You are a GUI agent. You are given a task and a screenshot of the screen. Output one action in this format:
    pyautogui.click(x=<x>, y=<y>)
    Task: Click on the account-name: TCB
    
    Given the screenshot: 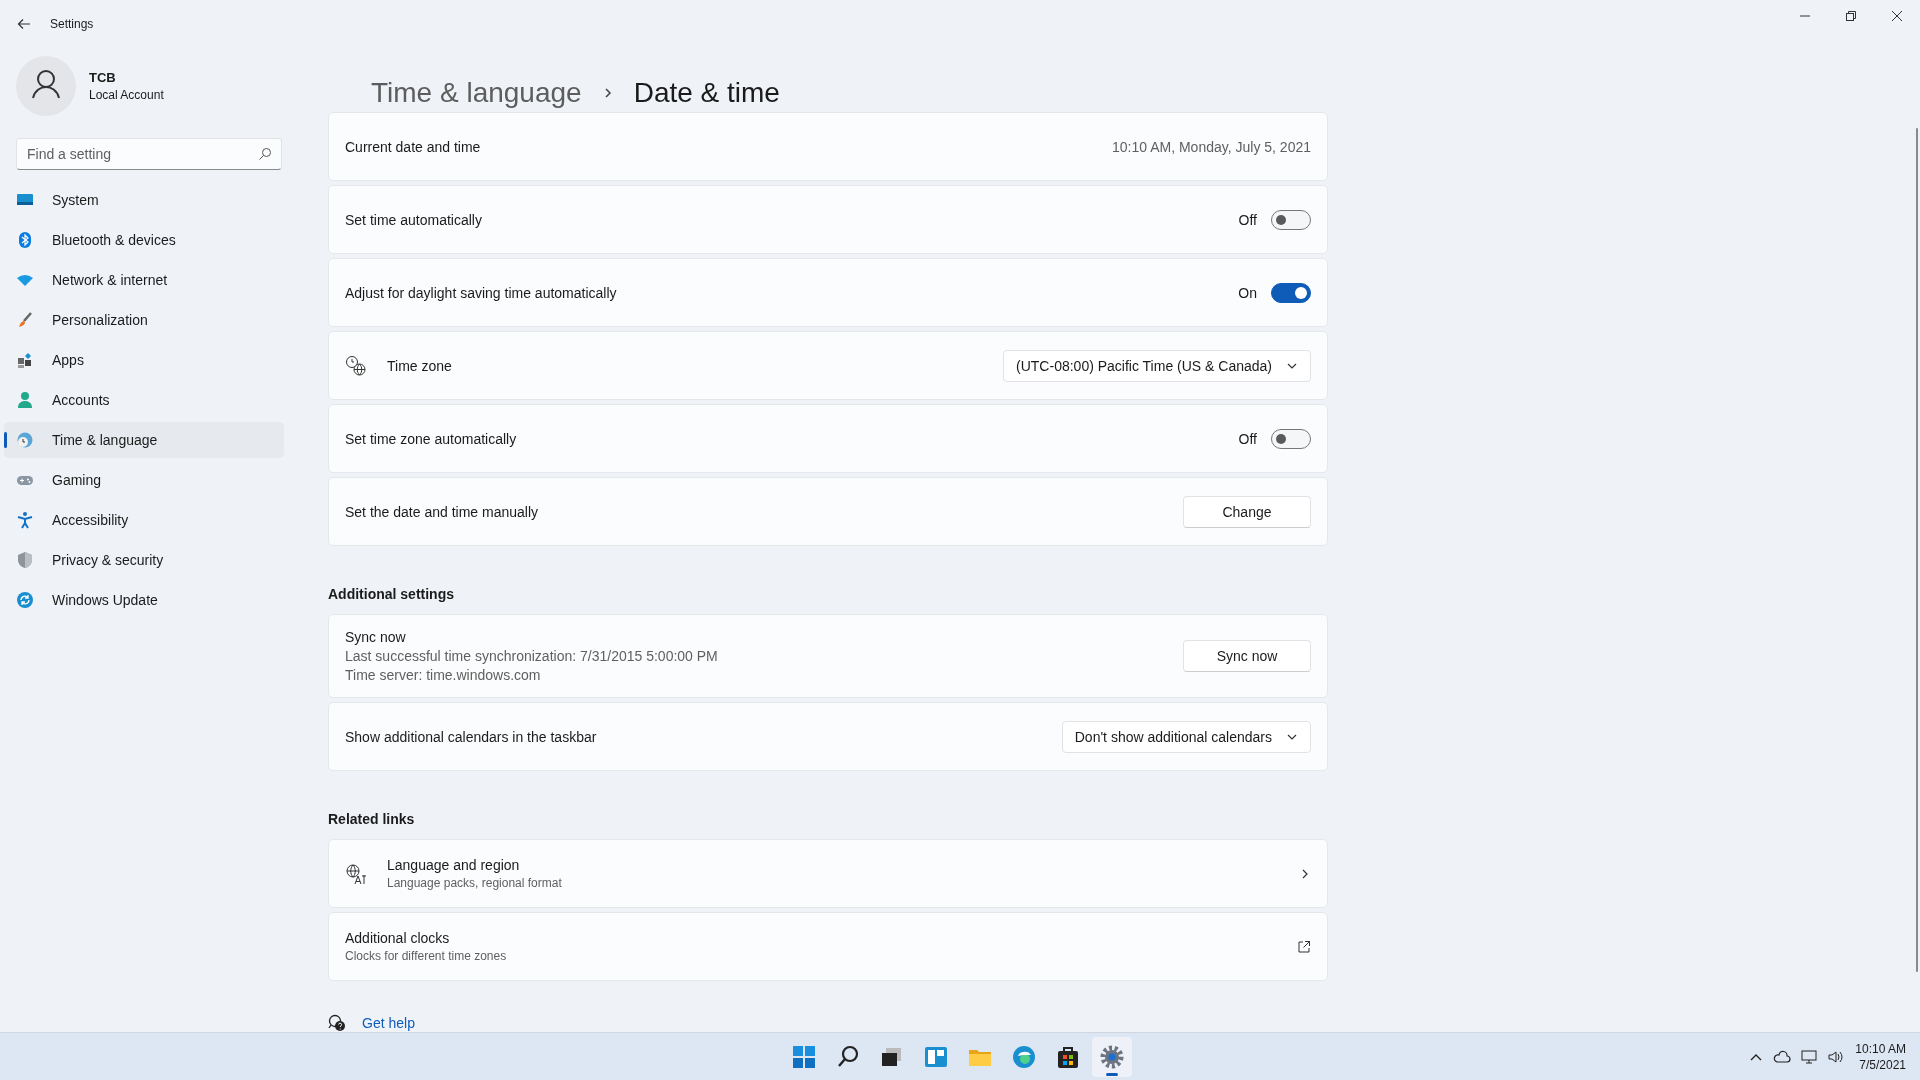 What is the action you would take?
    pyautogui.click(x=103, y=77)
    